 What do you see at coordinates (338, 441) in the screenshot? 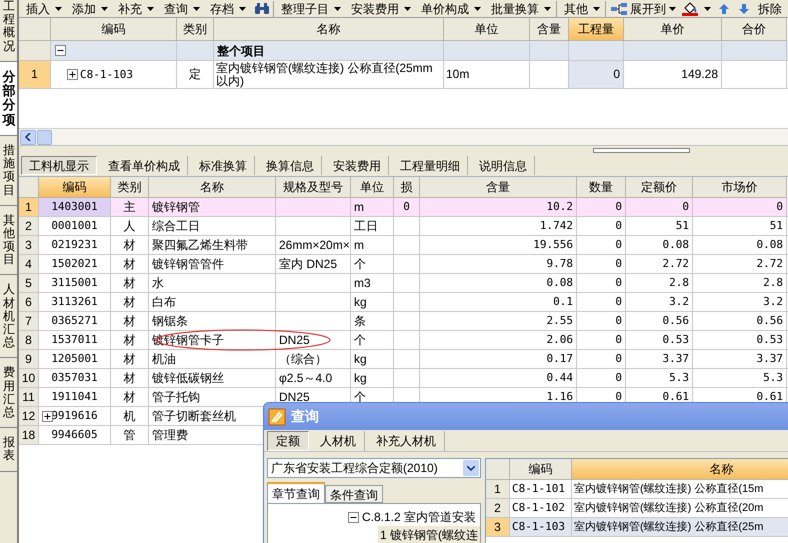
I see `dialog-tab: 人材机` at bounding box center [338, 441].